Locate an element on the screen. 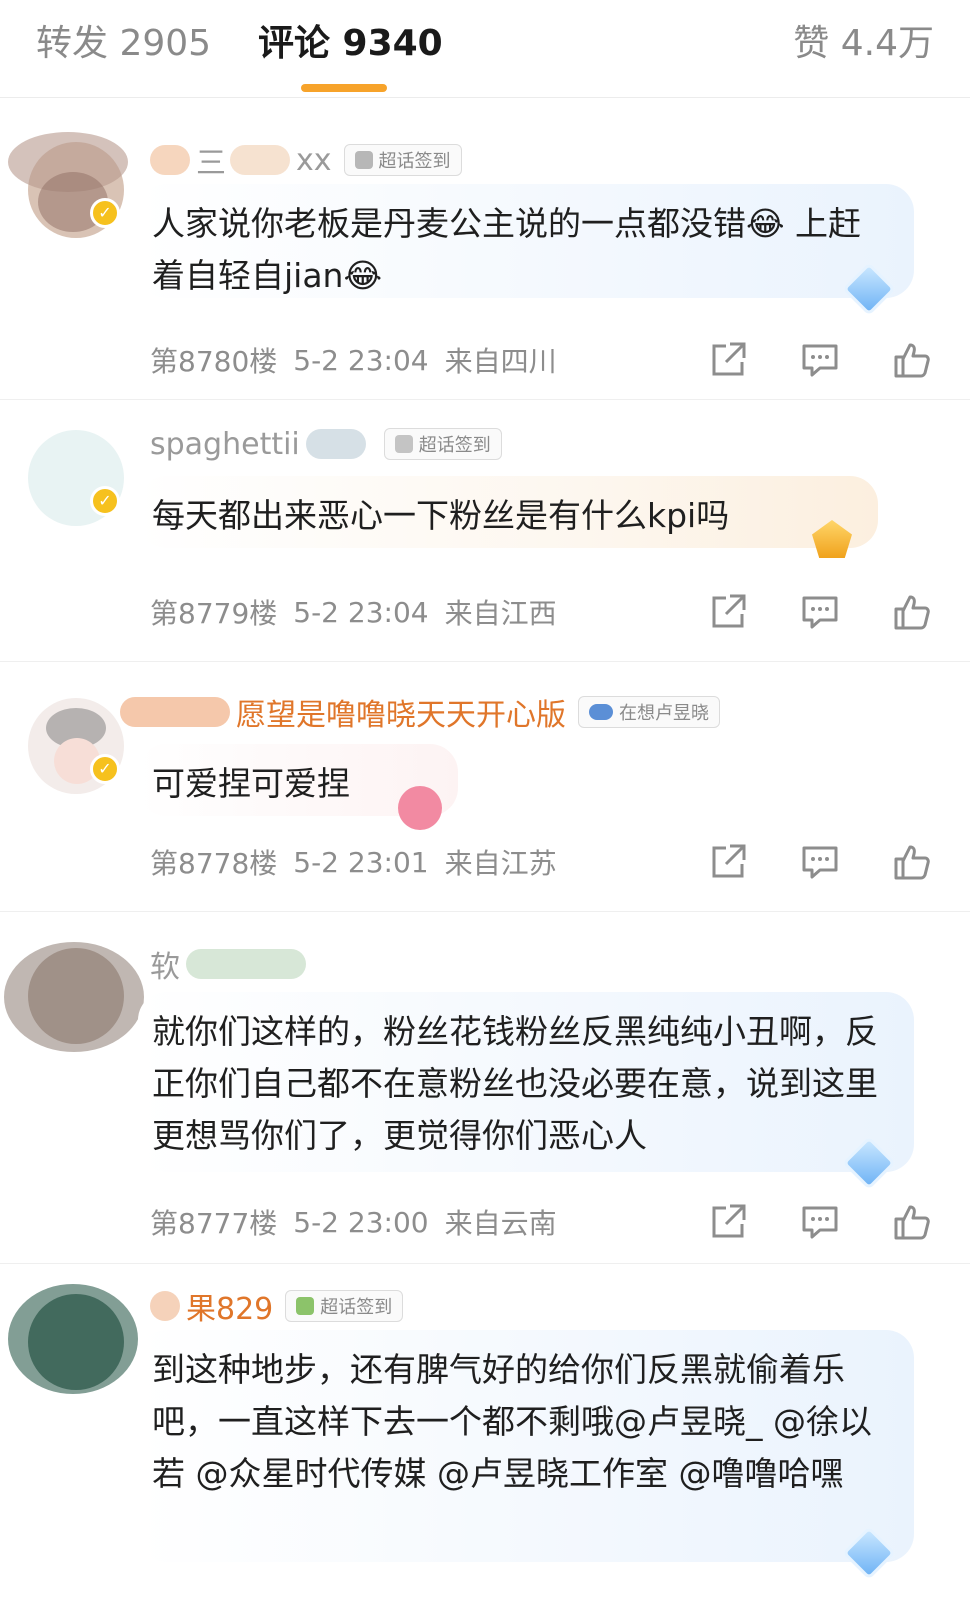  username: 三 is located at coordinates (211, 160).